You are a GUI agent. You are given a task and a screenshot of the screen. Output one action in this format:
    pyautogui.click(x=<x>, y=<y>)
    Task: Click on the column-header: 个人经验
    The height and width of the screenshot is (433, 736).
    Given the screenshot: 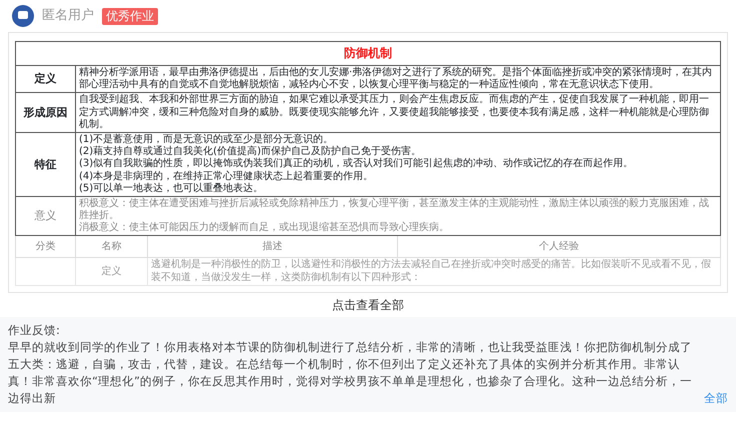 What is the action you would take?
    pyautogui.click(x=559, y=247)
    